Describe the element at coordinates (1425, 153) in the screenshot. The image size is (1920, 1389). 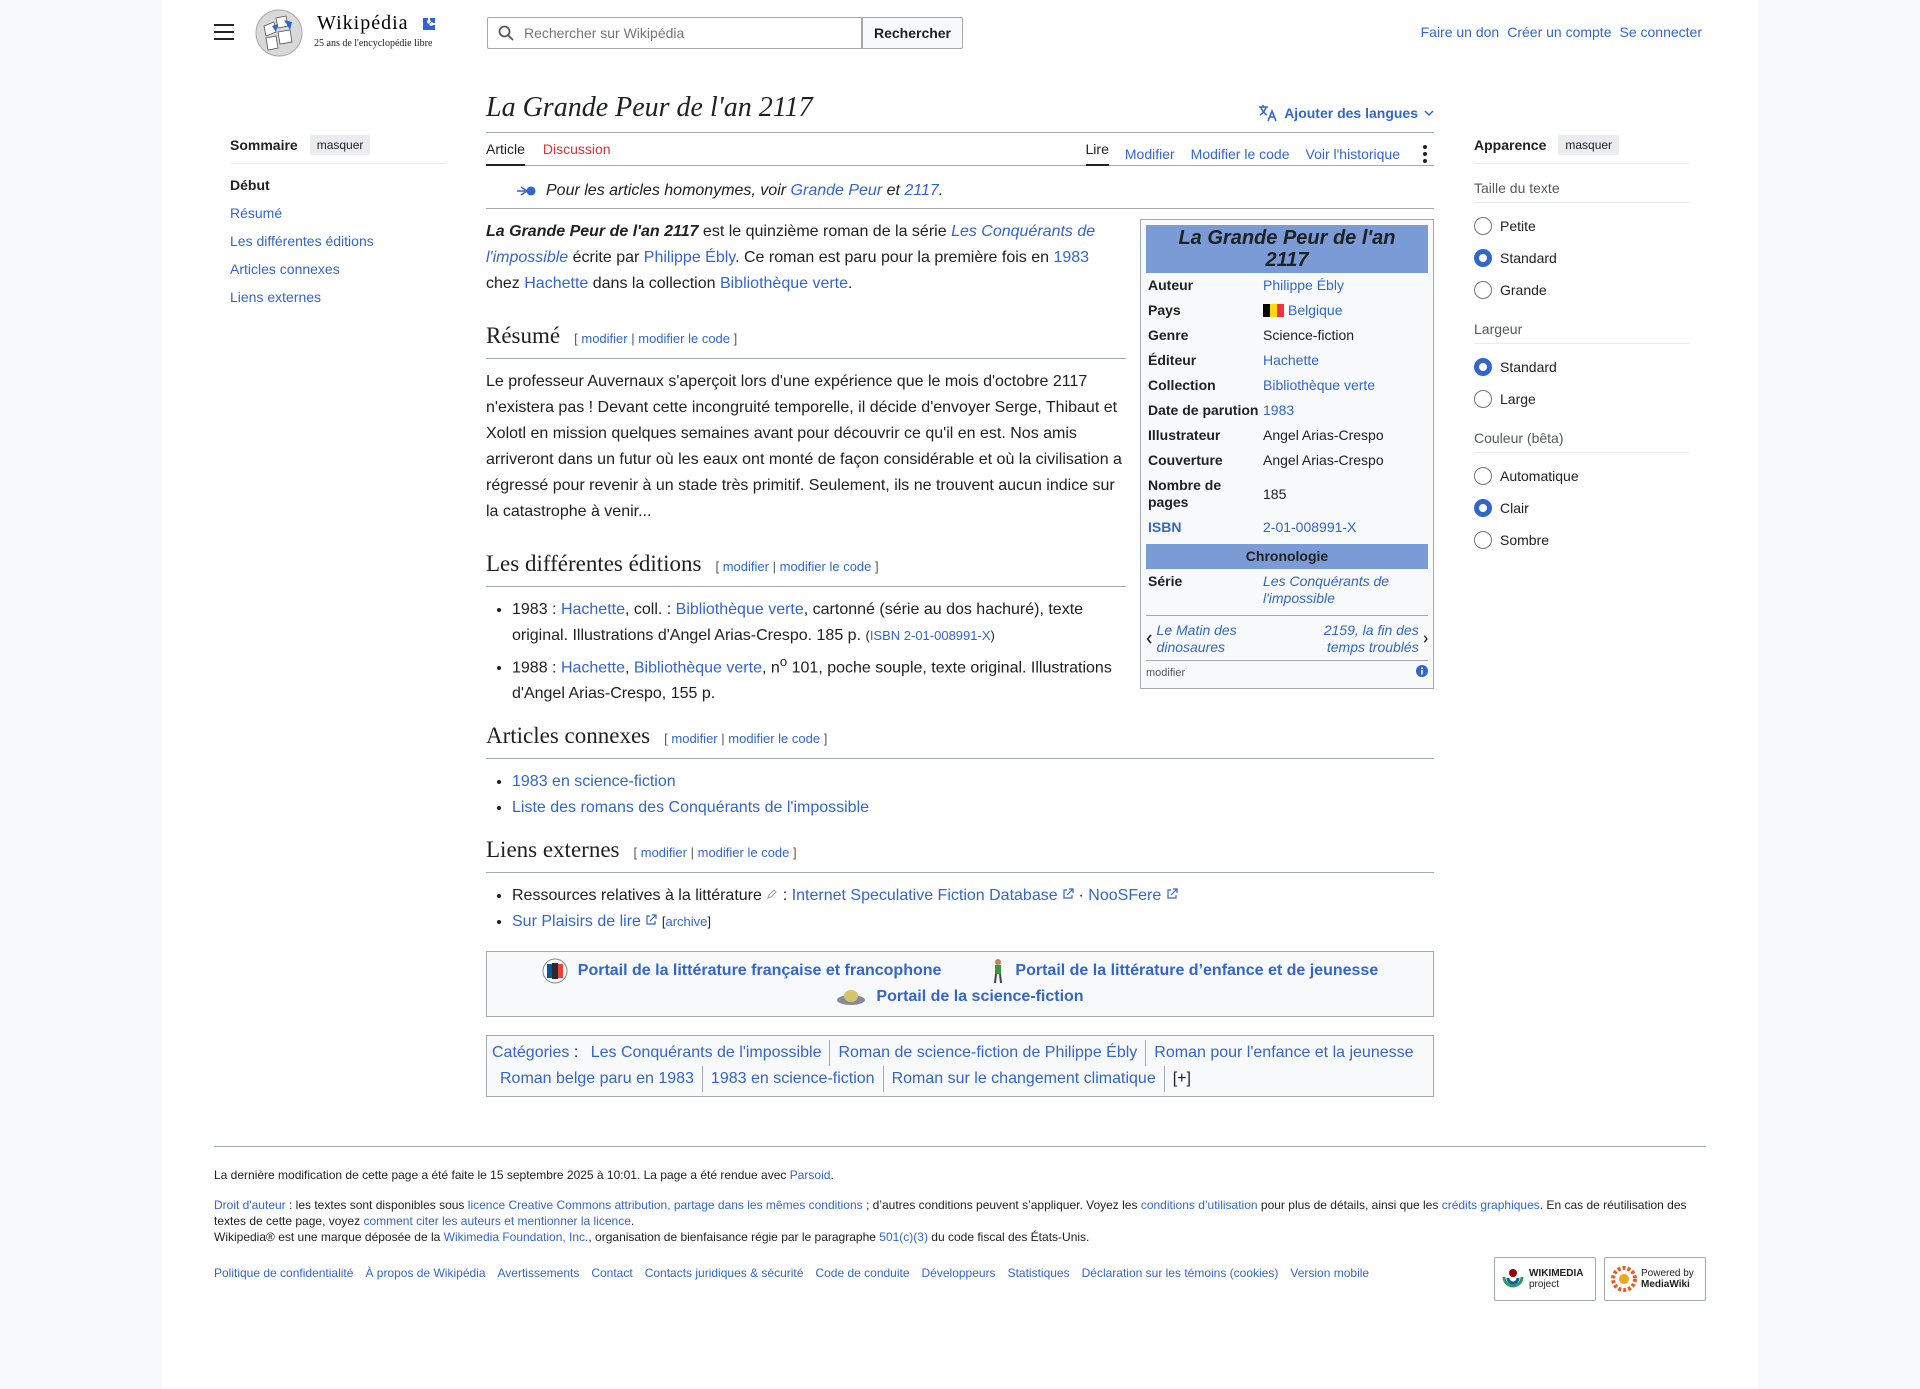
I see `more-actions-icon` at that location.